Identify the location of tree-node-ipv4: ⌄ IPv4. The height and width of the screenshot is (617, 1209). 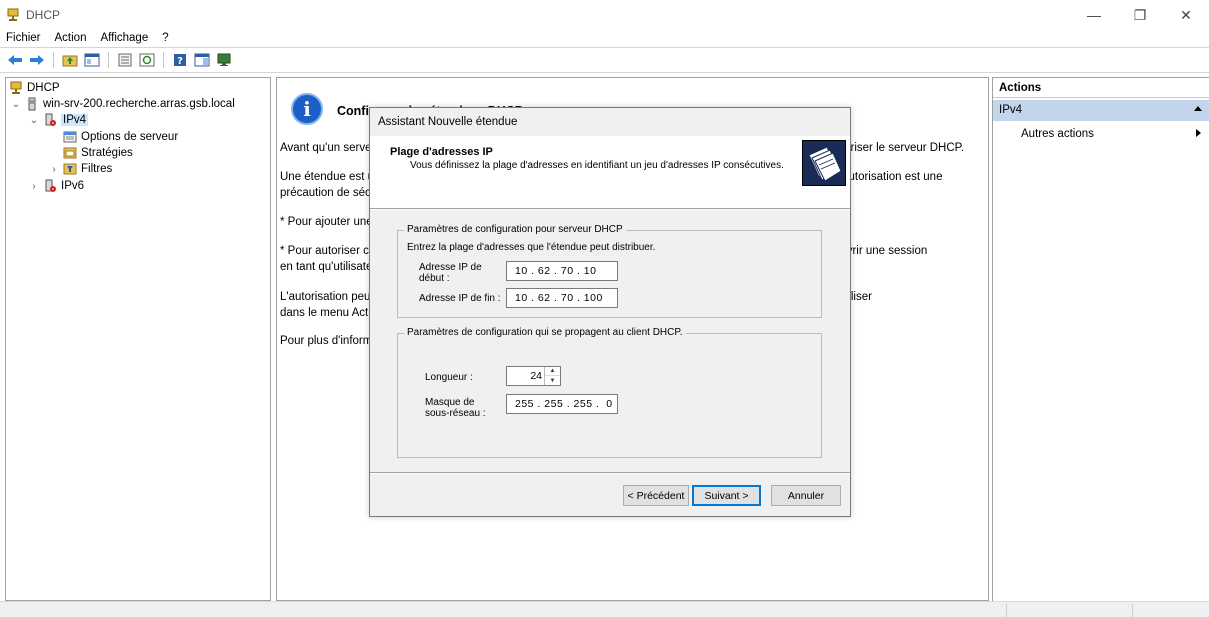
(59, 120).